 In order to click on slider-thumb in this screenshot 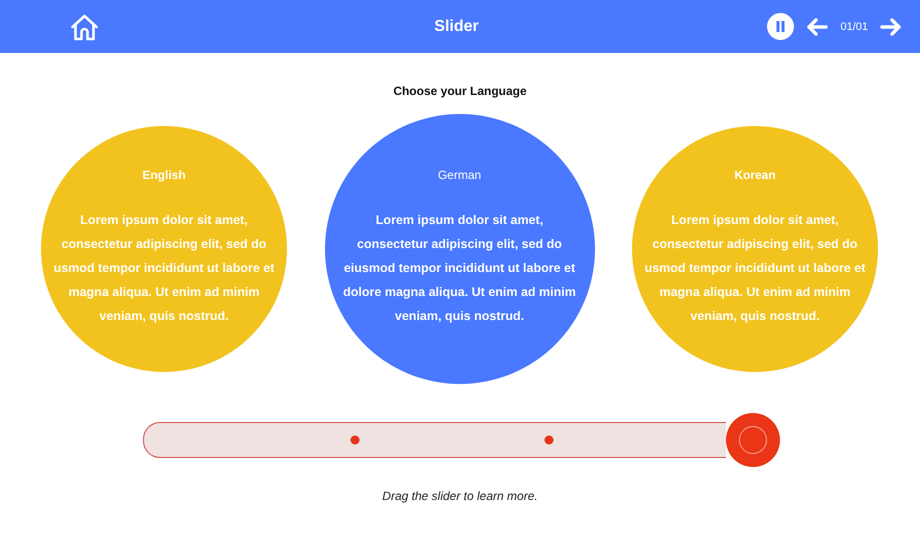, I will do `click(753, 440)`.